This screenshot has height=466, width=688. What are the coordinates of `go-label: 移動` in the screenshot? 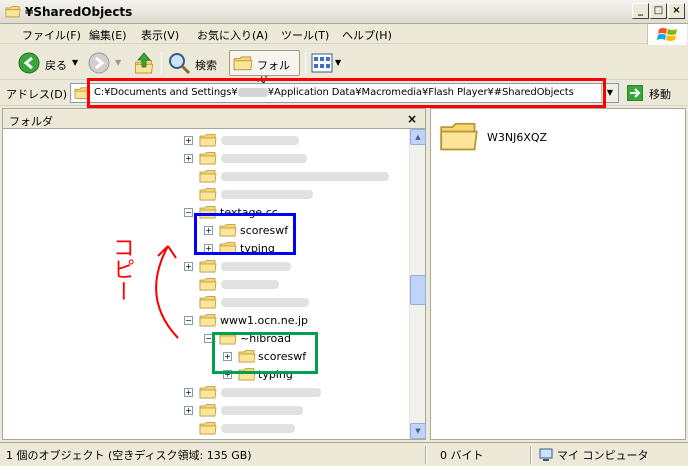 It's located at (660, 94).